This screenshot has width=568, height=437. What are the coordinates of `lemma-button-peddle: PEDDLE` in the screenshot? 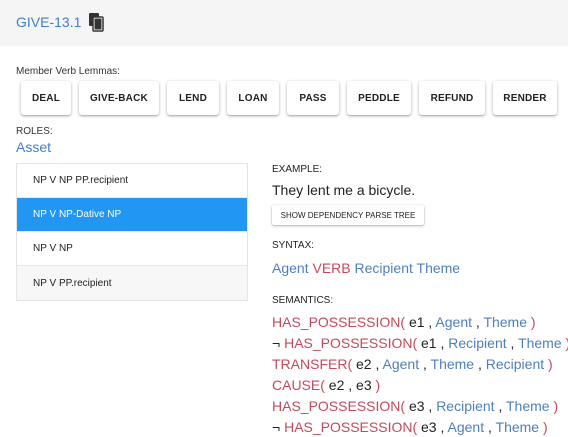 It's located at (379, 98).